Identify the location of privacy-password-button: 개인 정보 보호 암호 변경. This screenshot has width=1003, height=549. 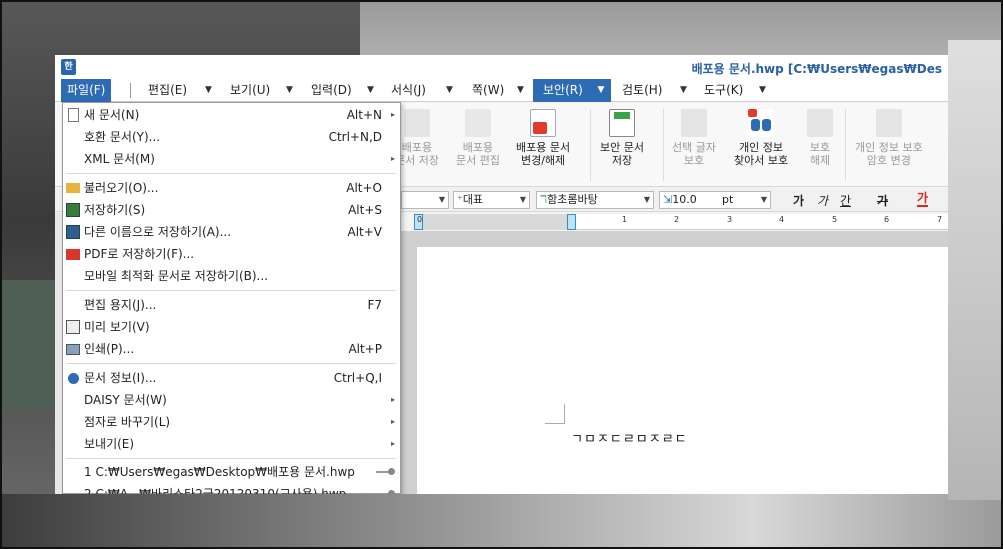
(889, 138).